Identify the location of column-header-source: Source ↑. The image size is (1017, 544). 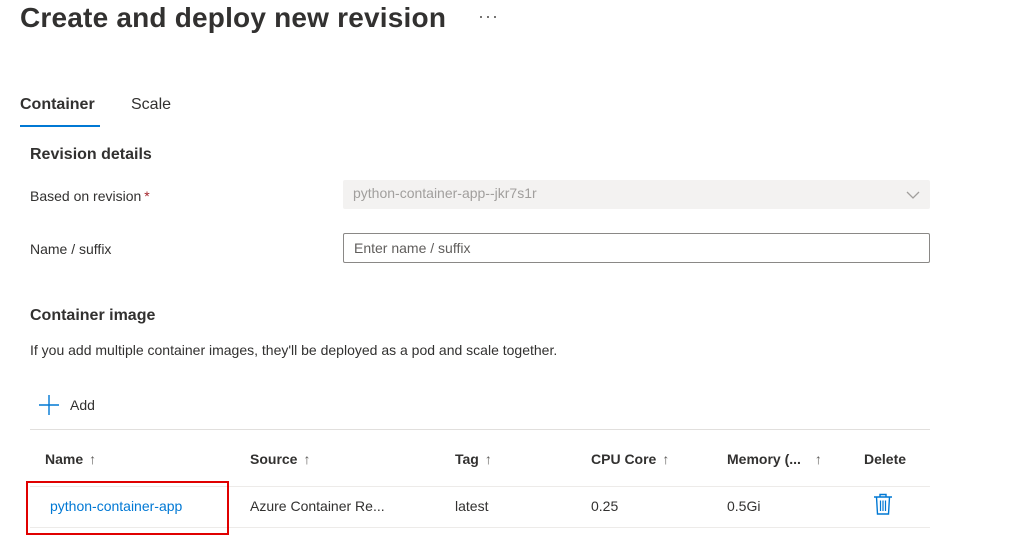
(280, 459).